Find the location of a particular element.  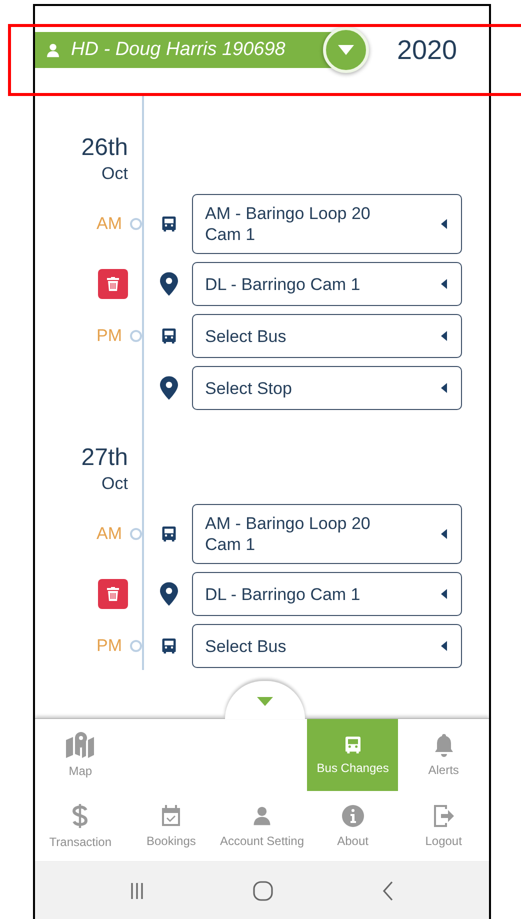

year-label: 2020 is located at coordinates (427, 50).